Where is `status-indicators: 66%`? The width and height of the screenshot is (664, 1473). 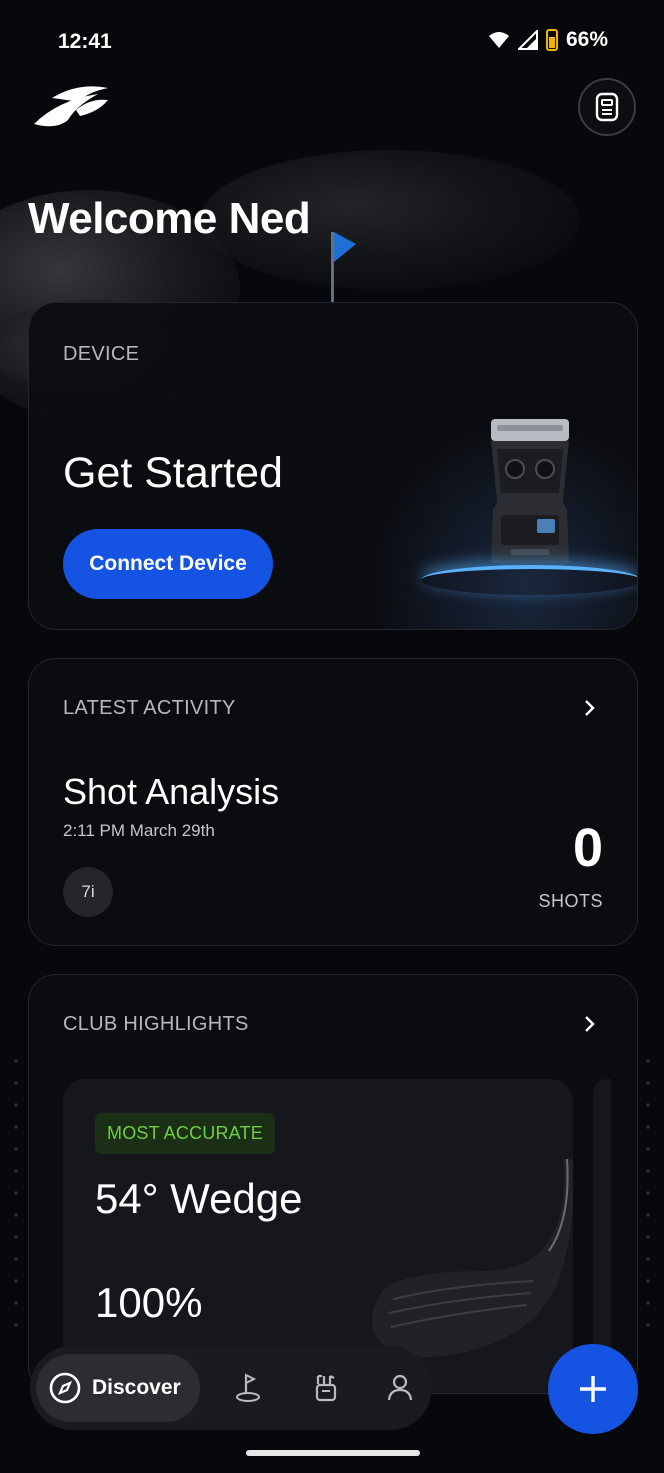
status-indicators: 66% is located at coordinates (548, 40).